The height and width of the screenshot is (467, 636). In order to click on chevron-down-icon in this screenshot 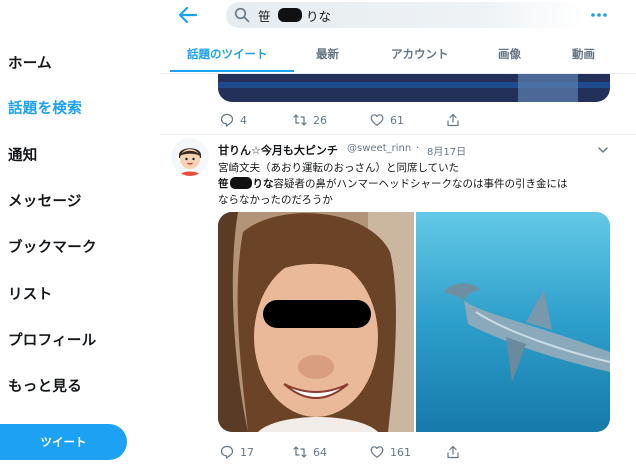, I will do `click(603, 150)`.